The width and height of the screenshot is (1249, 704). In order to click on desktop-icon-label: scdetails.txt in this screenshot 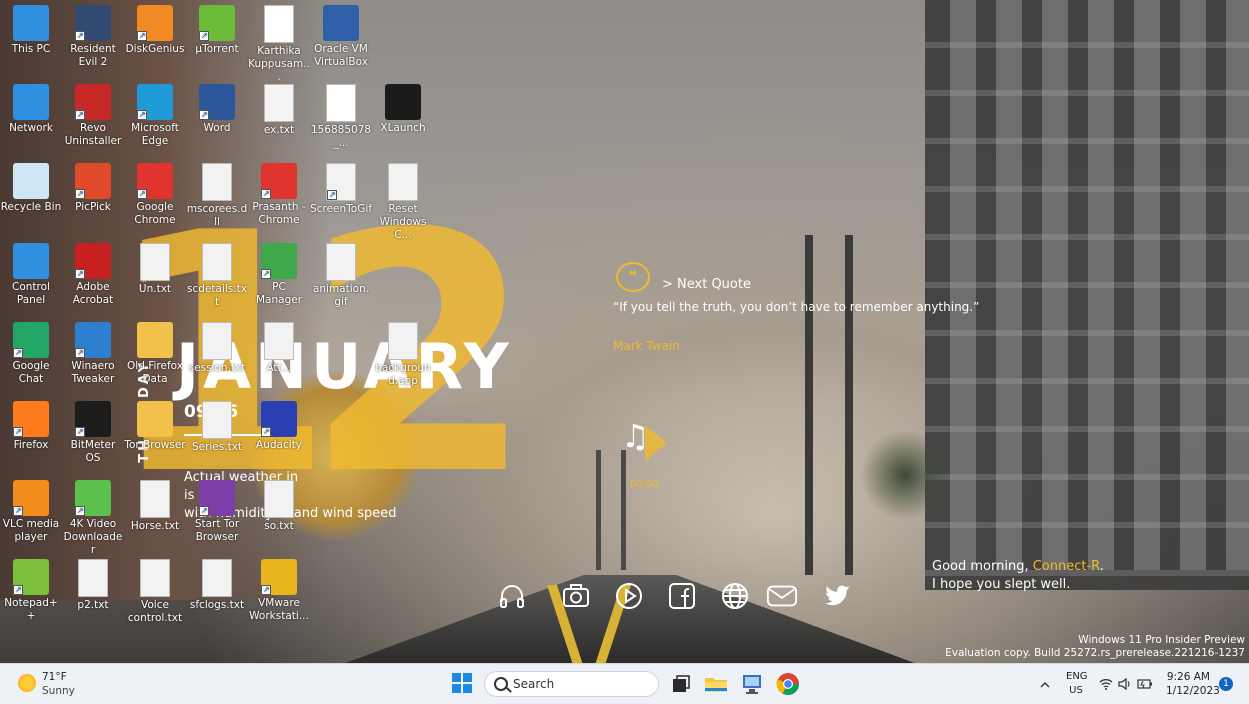, I will do `click(217, 295)`.